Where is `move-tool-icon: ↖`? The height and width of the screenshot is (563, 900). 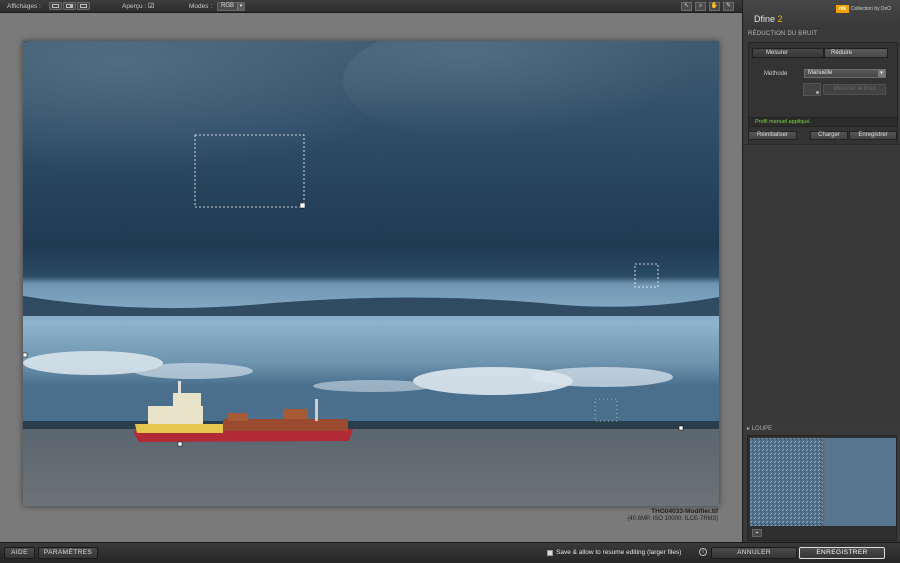 move-tool-icon: ↖ is located at coordinates (686, 6).